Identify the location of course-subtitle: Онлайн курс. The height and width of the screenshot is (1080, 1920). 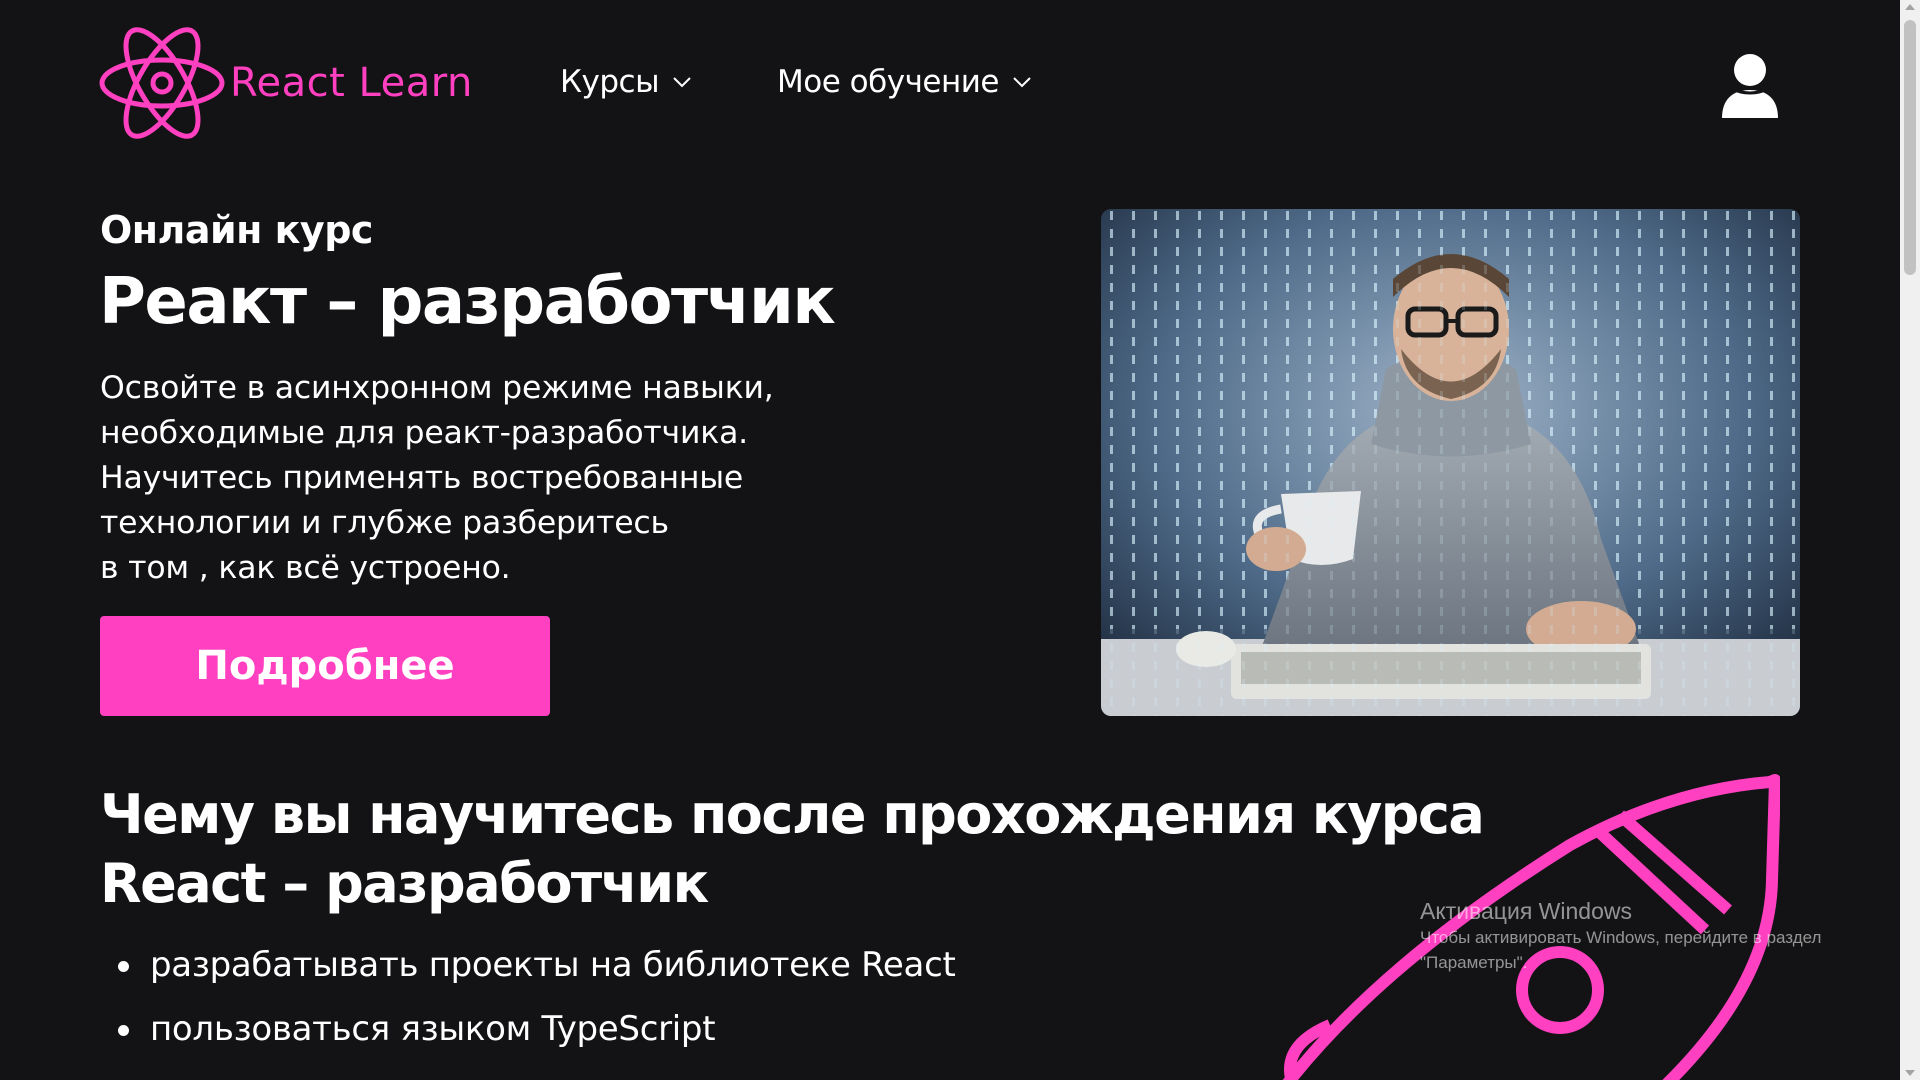
(236, 230).